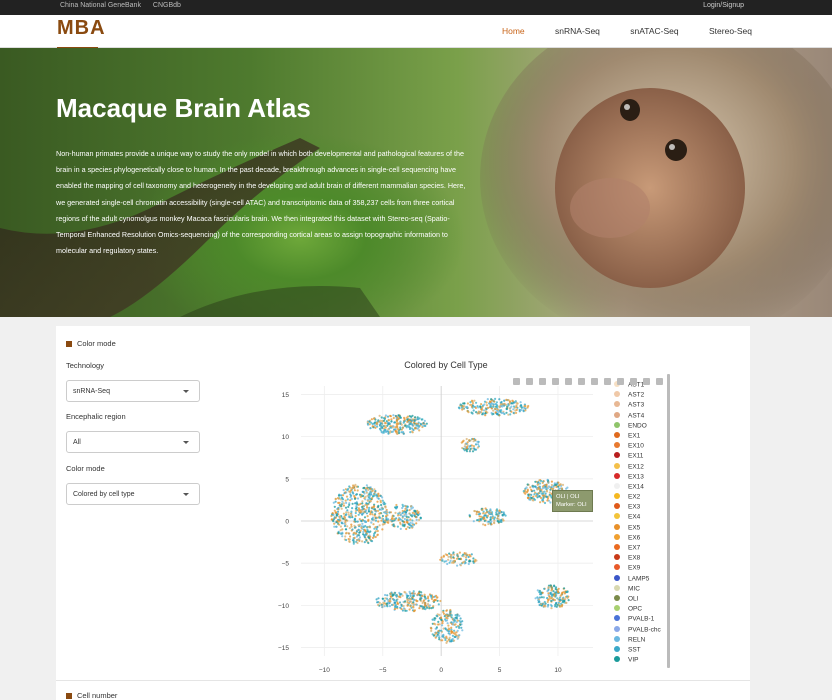  I want to click on technology-select: snRNA-Seq, so click(133, 391).